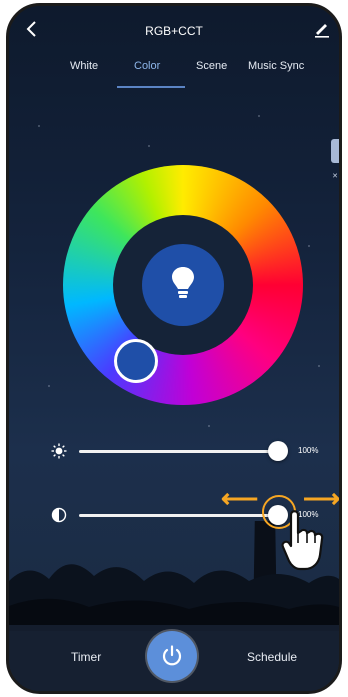 This screenshot has width=348, height=697. I want to click on power-icon, so click(172, 655).